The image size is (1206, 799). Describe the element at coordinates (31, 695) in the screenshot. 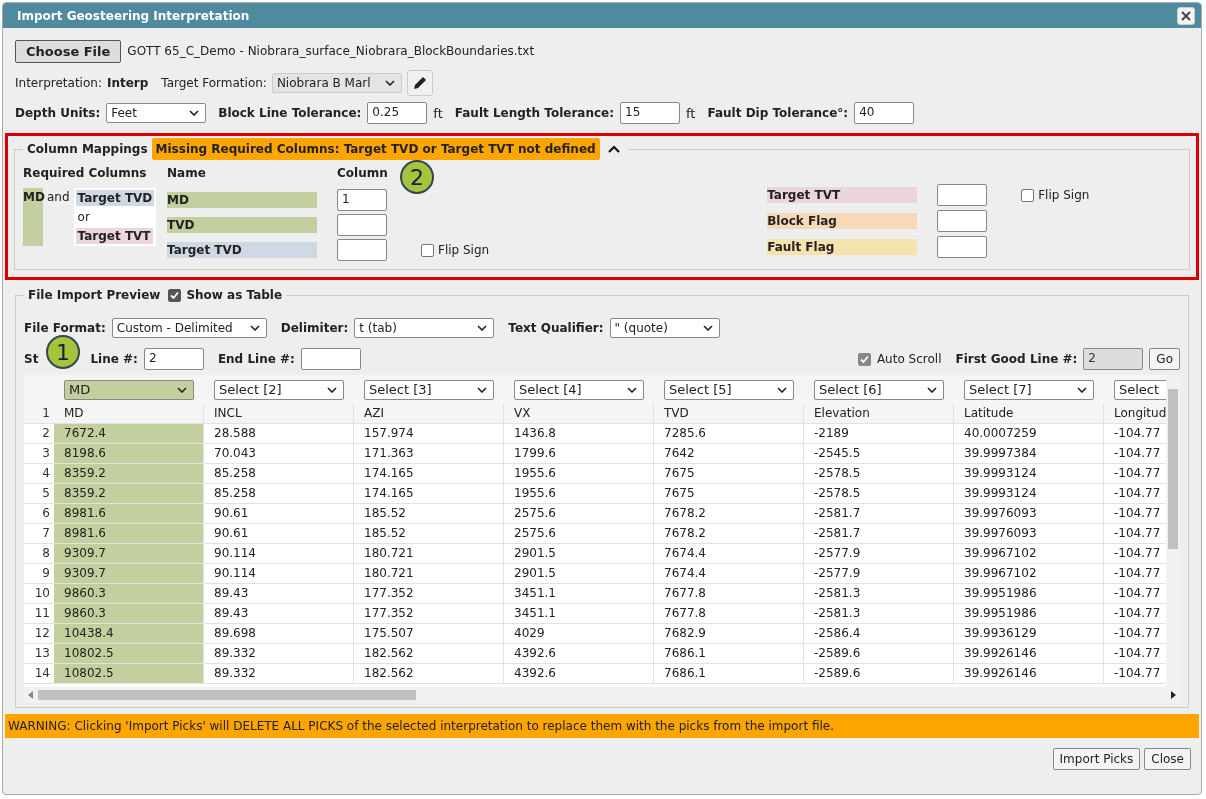

I see `scroll-left-icon` at that location.